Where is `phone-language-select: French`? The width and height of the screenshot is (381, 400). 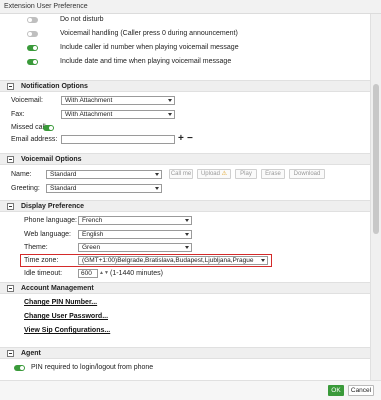
phone-language-select: French is located at coordinates (135, 220).